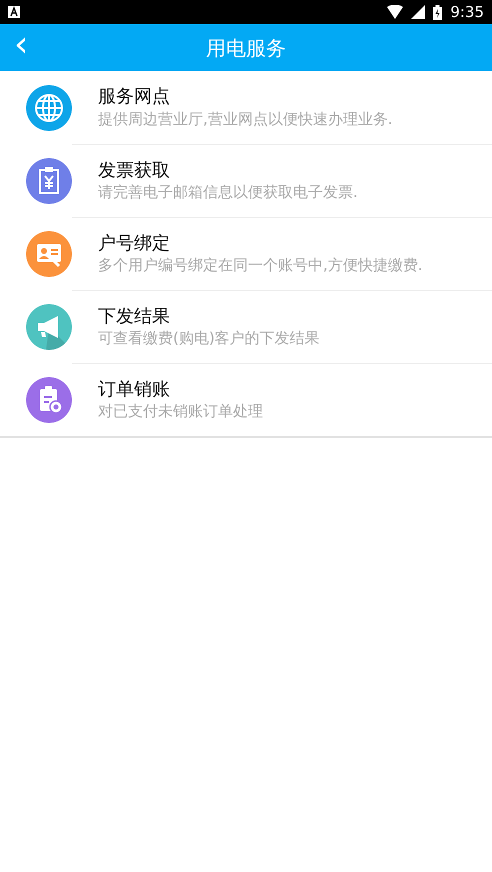  Describe the element at coordinates (134, 316) in the screenshot. I see `item-title: 下发结果` at that location.